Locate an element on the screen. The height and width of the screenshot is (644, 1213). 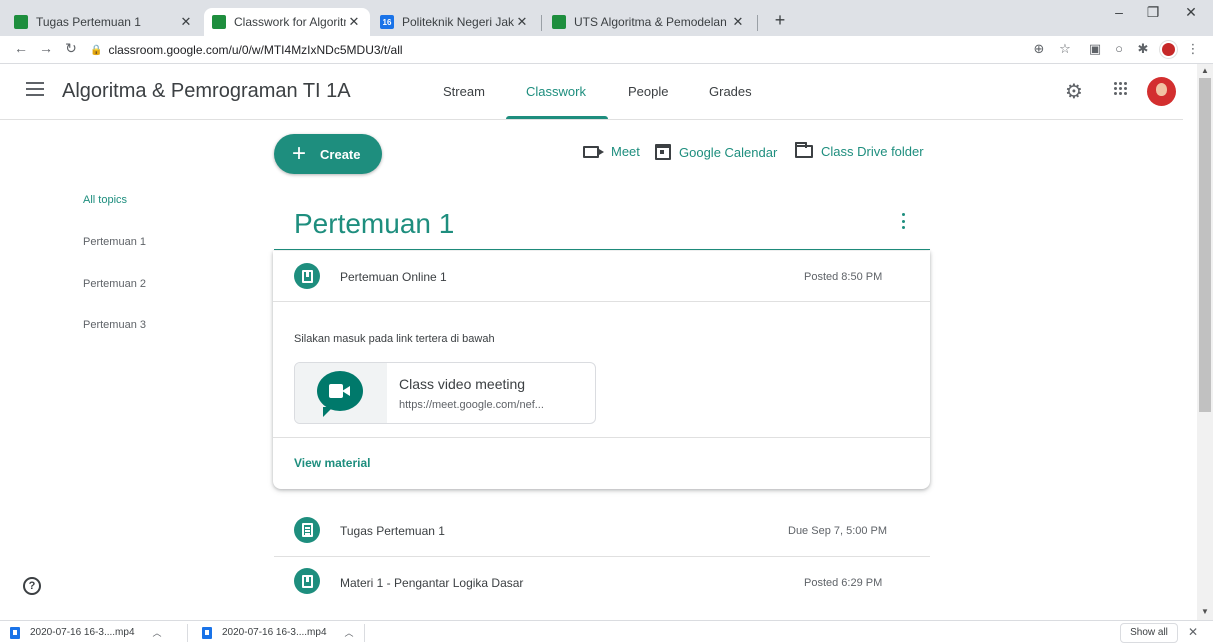
browser-tab: UTS Algoritma & Pemodelan ✕ is located at coordinates (649, 22).